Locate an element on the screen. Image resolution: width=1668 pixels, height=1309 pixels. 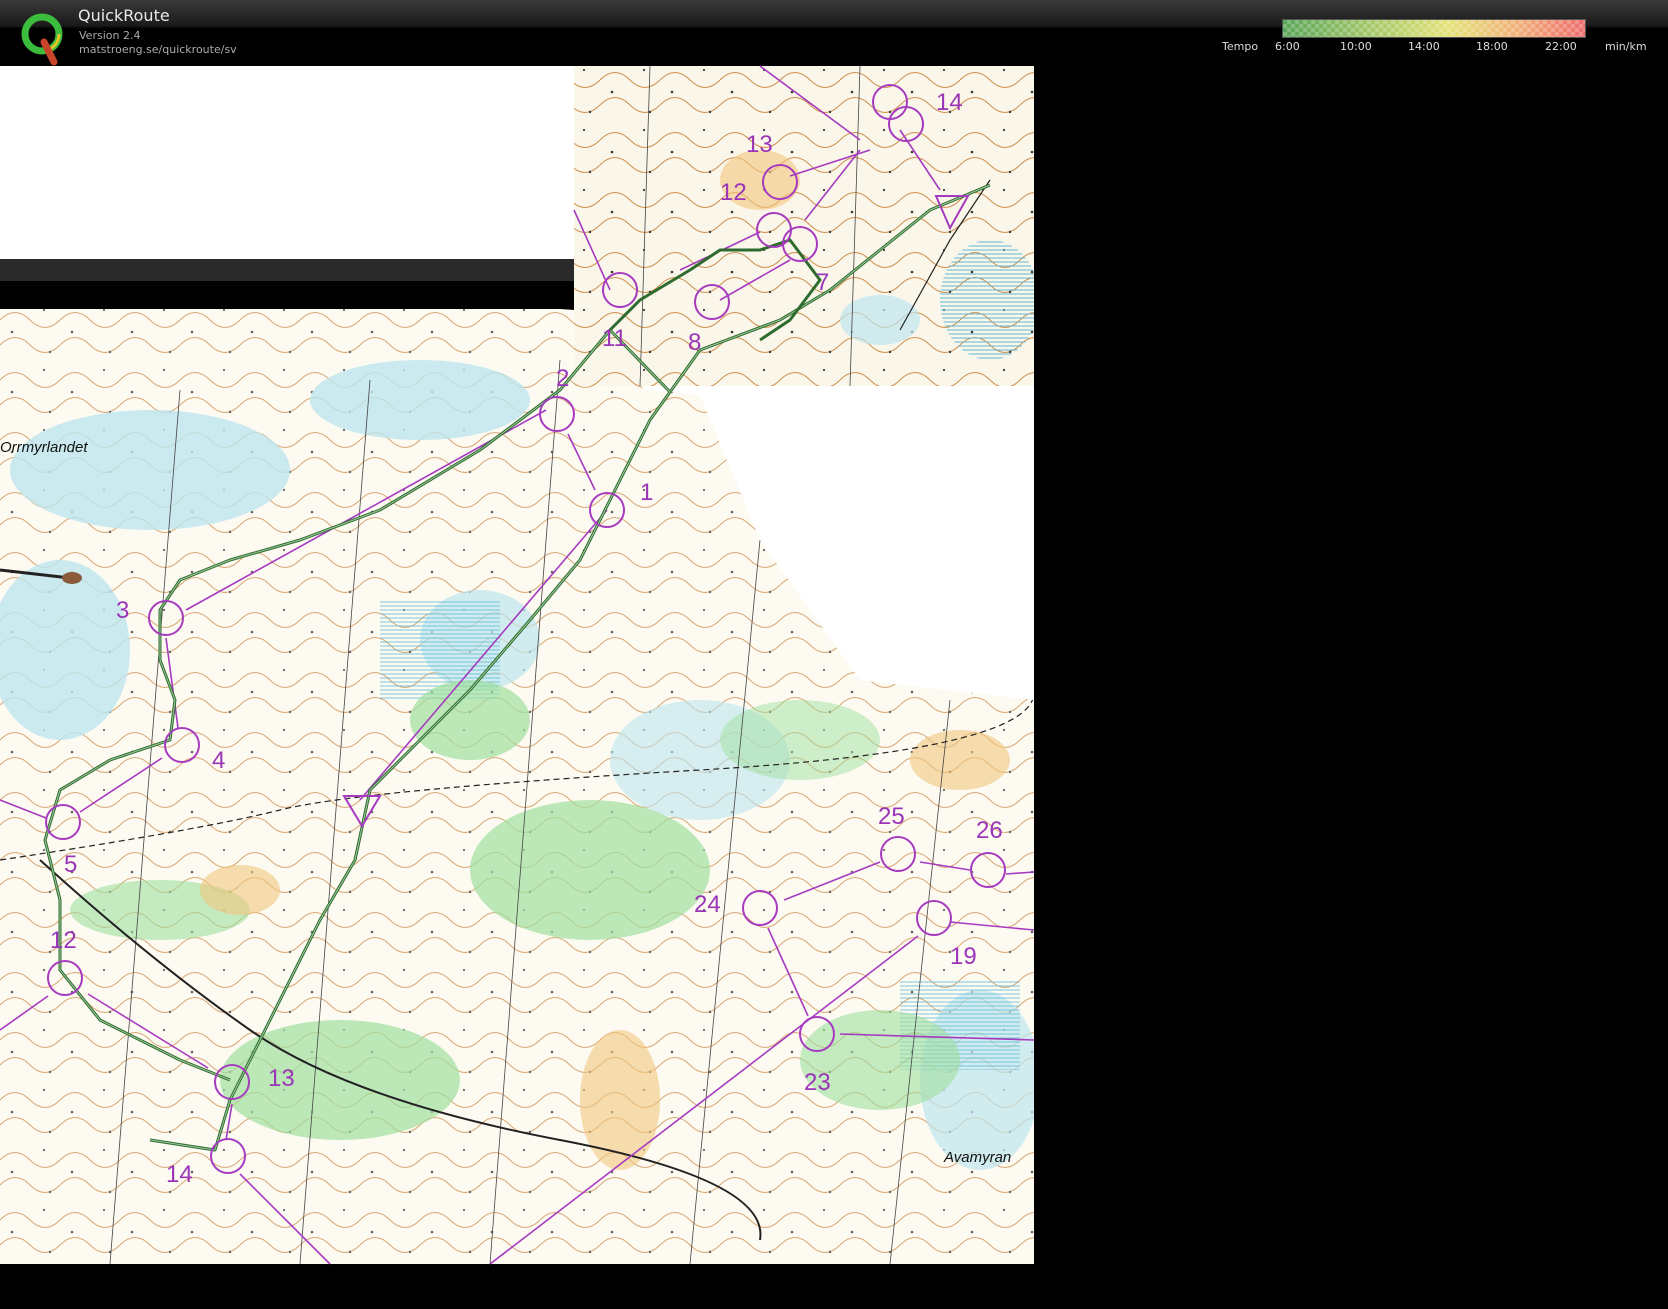
control-number-main: 1 is located at coordinates (646, 492).